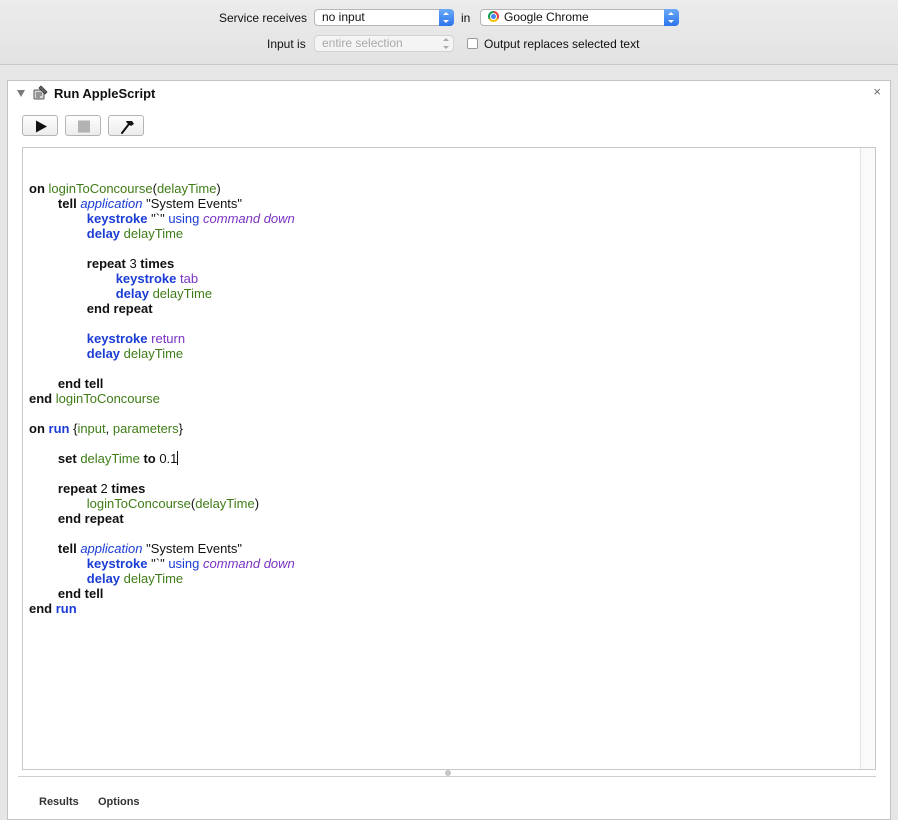  I want to click on code-line: loginToConcourse(delayTime), so click(144, 503).